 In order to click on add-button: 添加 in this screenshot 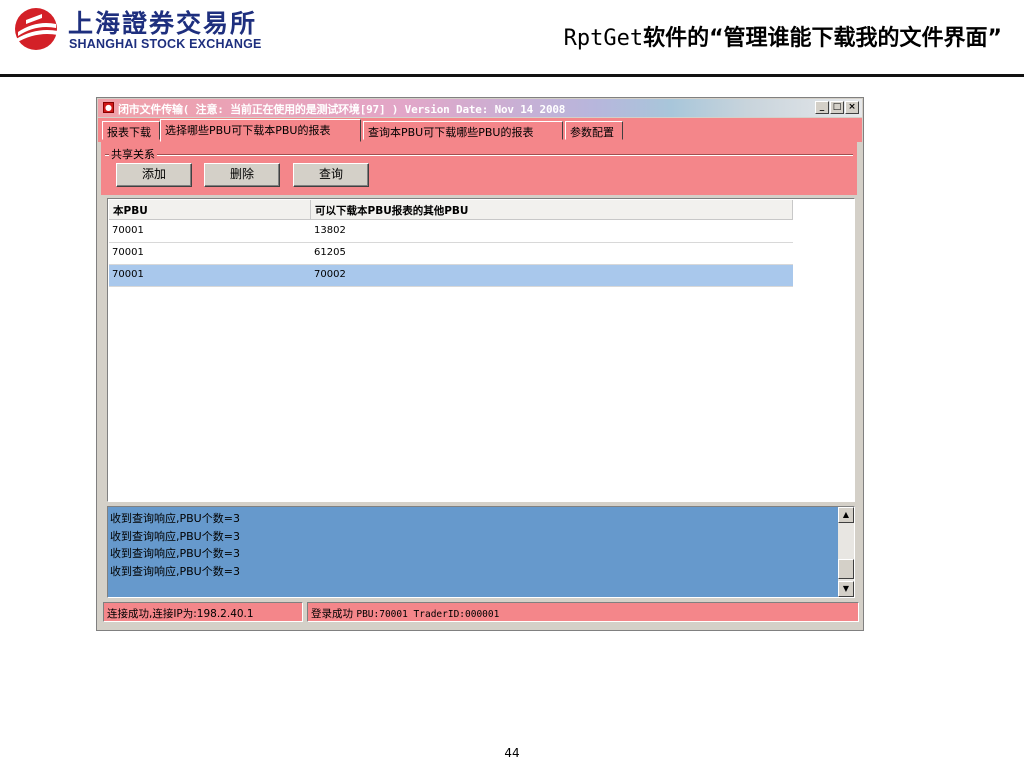, I will do `click(154, 175)`.